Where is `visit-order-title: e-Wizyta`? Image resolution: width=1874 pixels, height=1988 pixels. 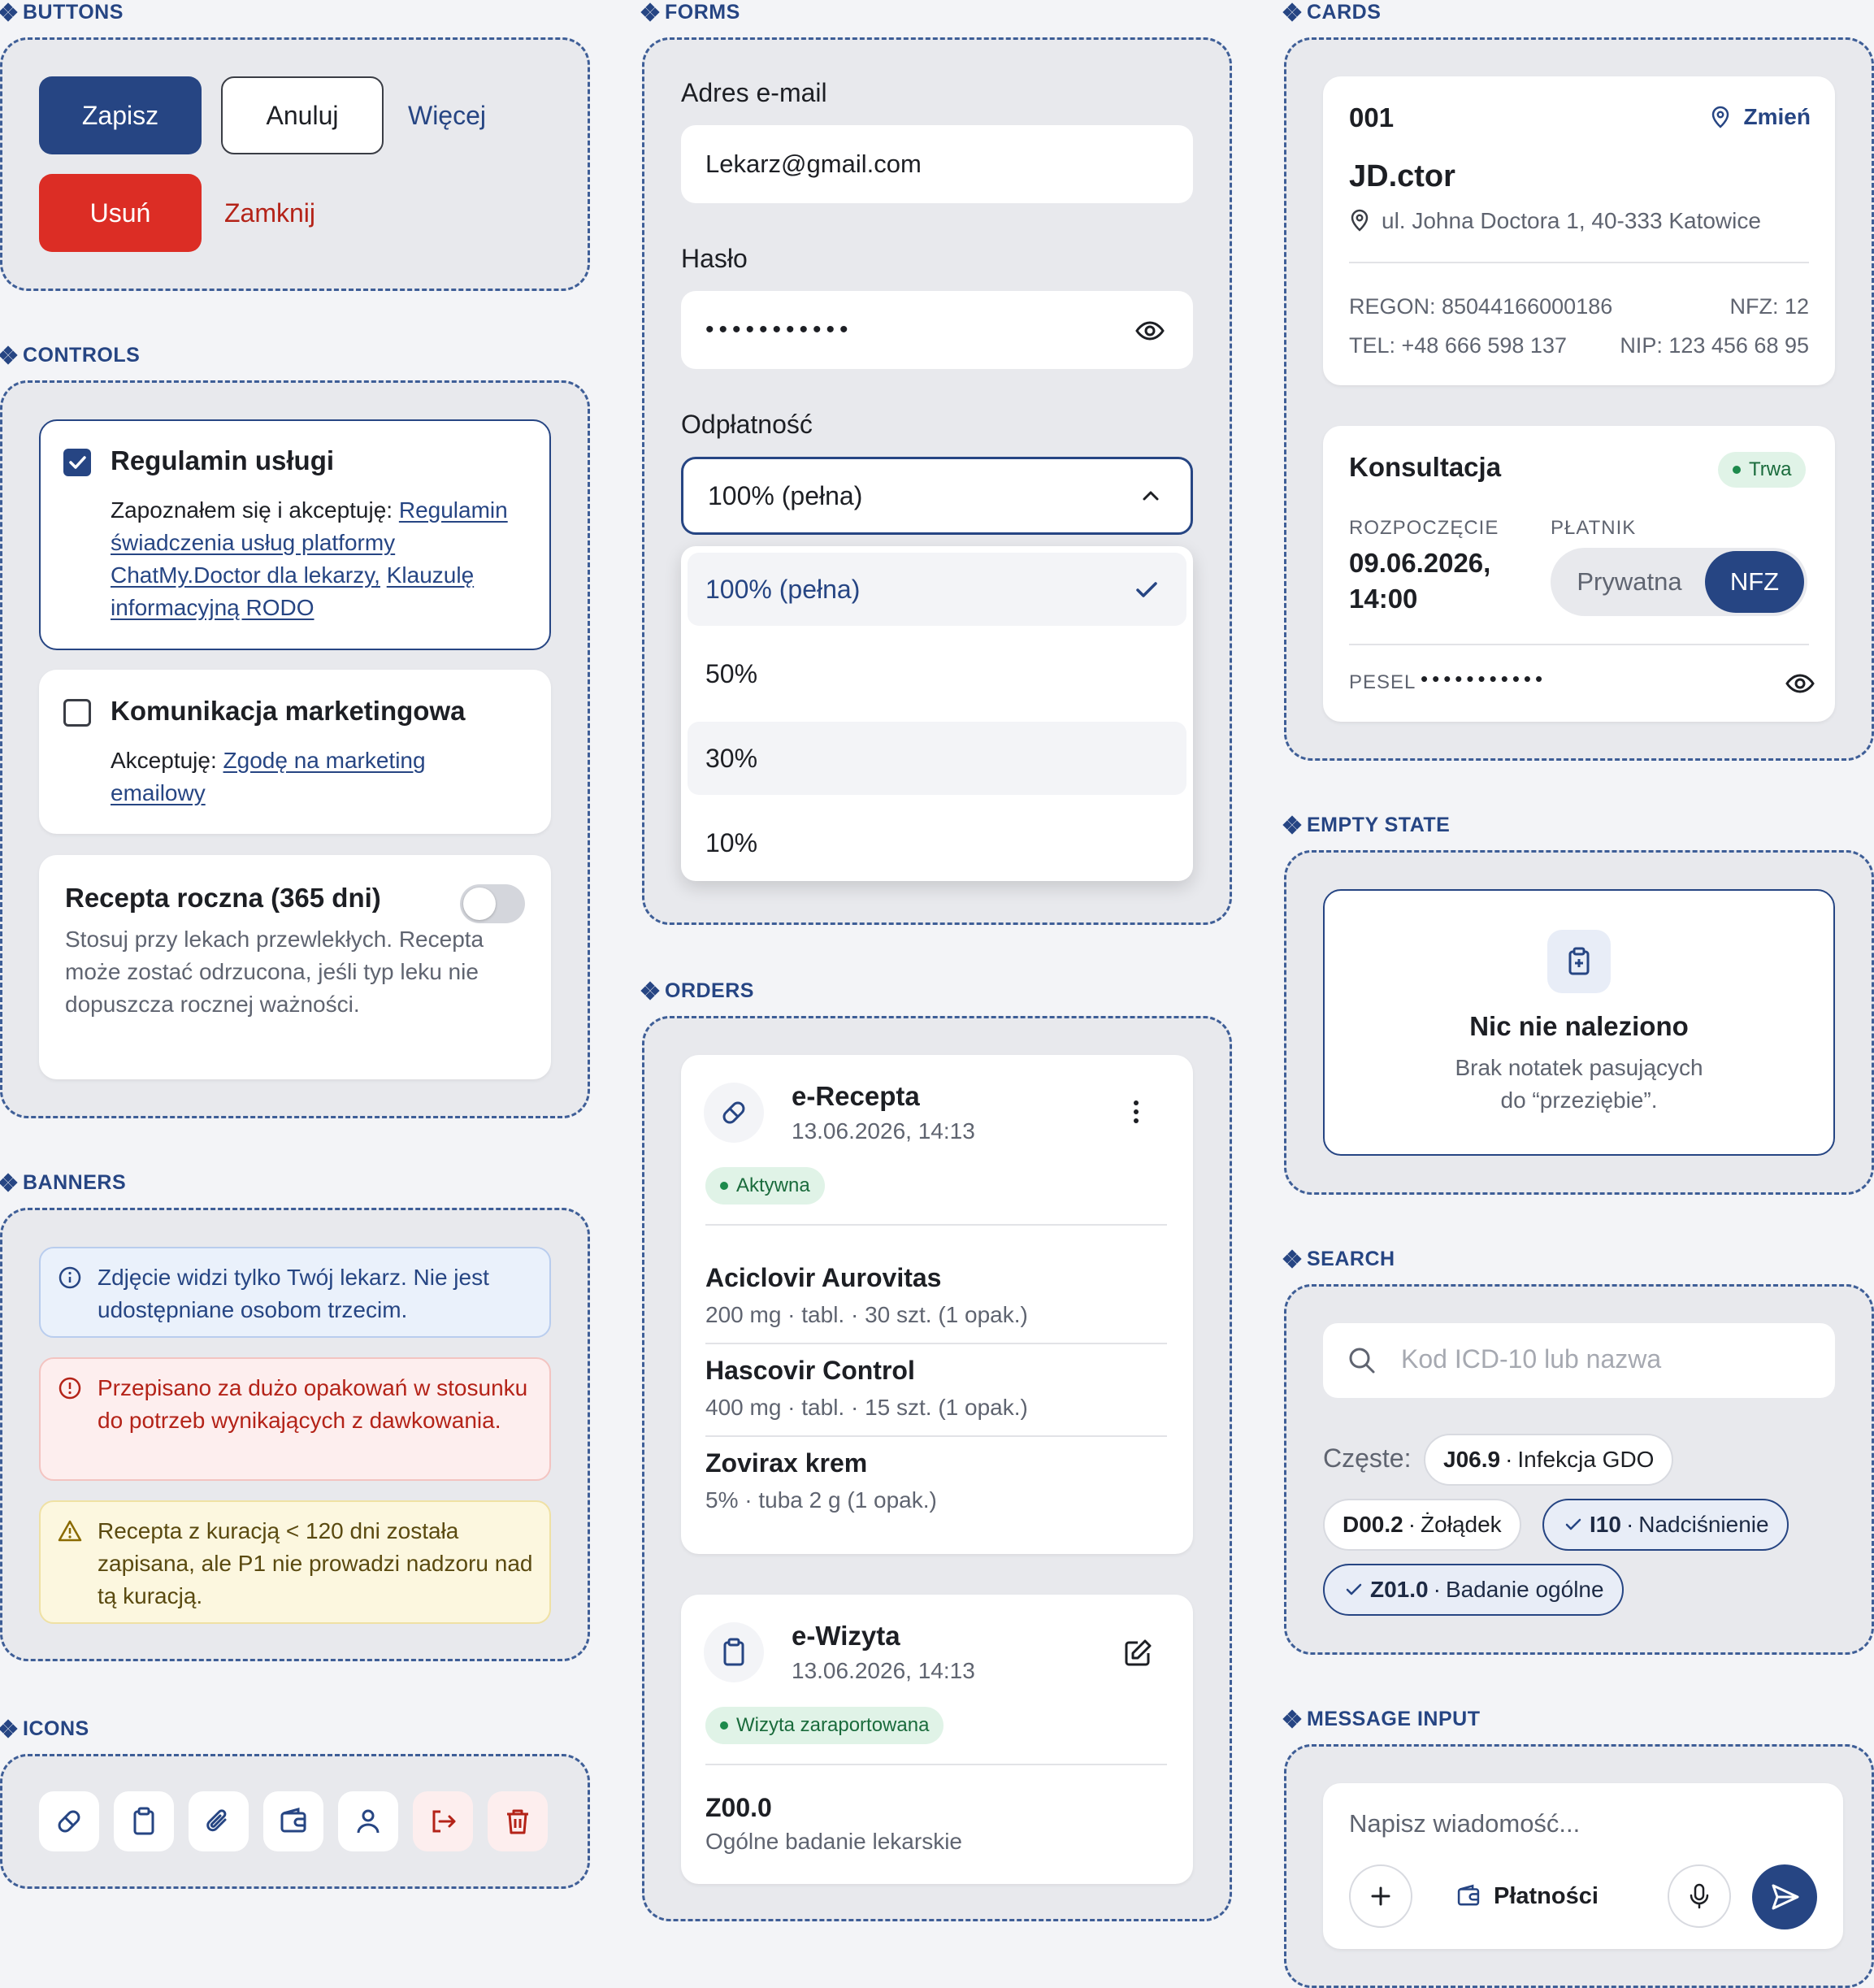 visit-order-title: e-Wizyta is located at coordinates (846, 1636).